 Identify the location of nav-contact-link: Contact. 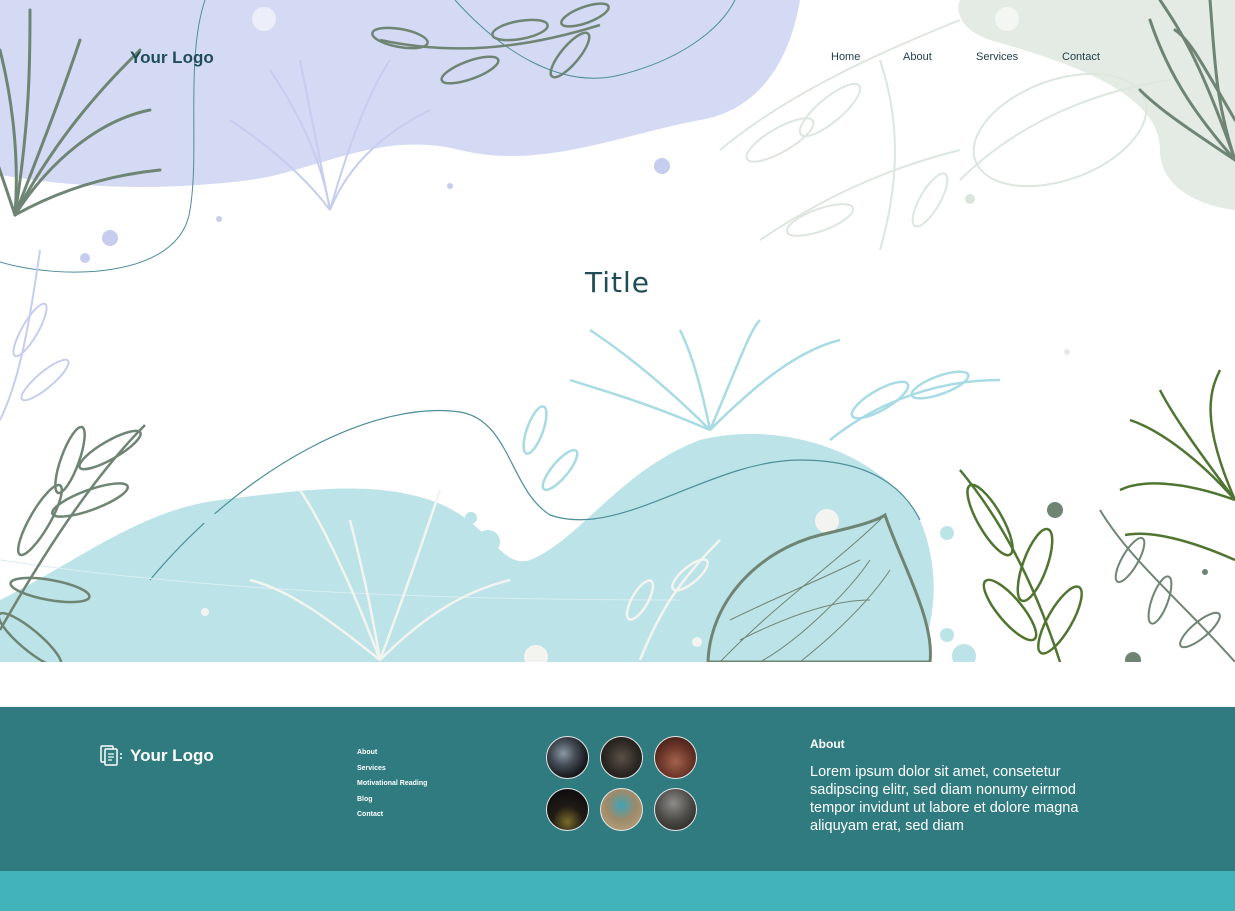
(1081, 57).